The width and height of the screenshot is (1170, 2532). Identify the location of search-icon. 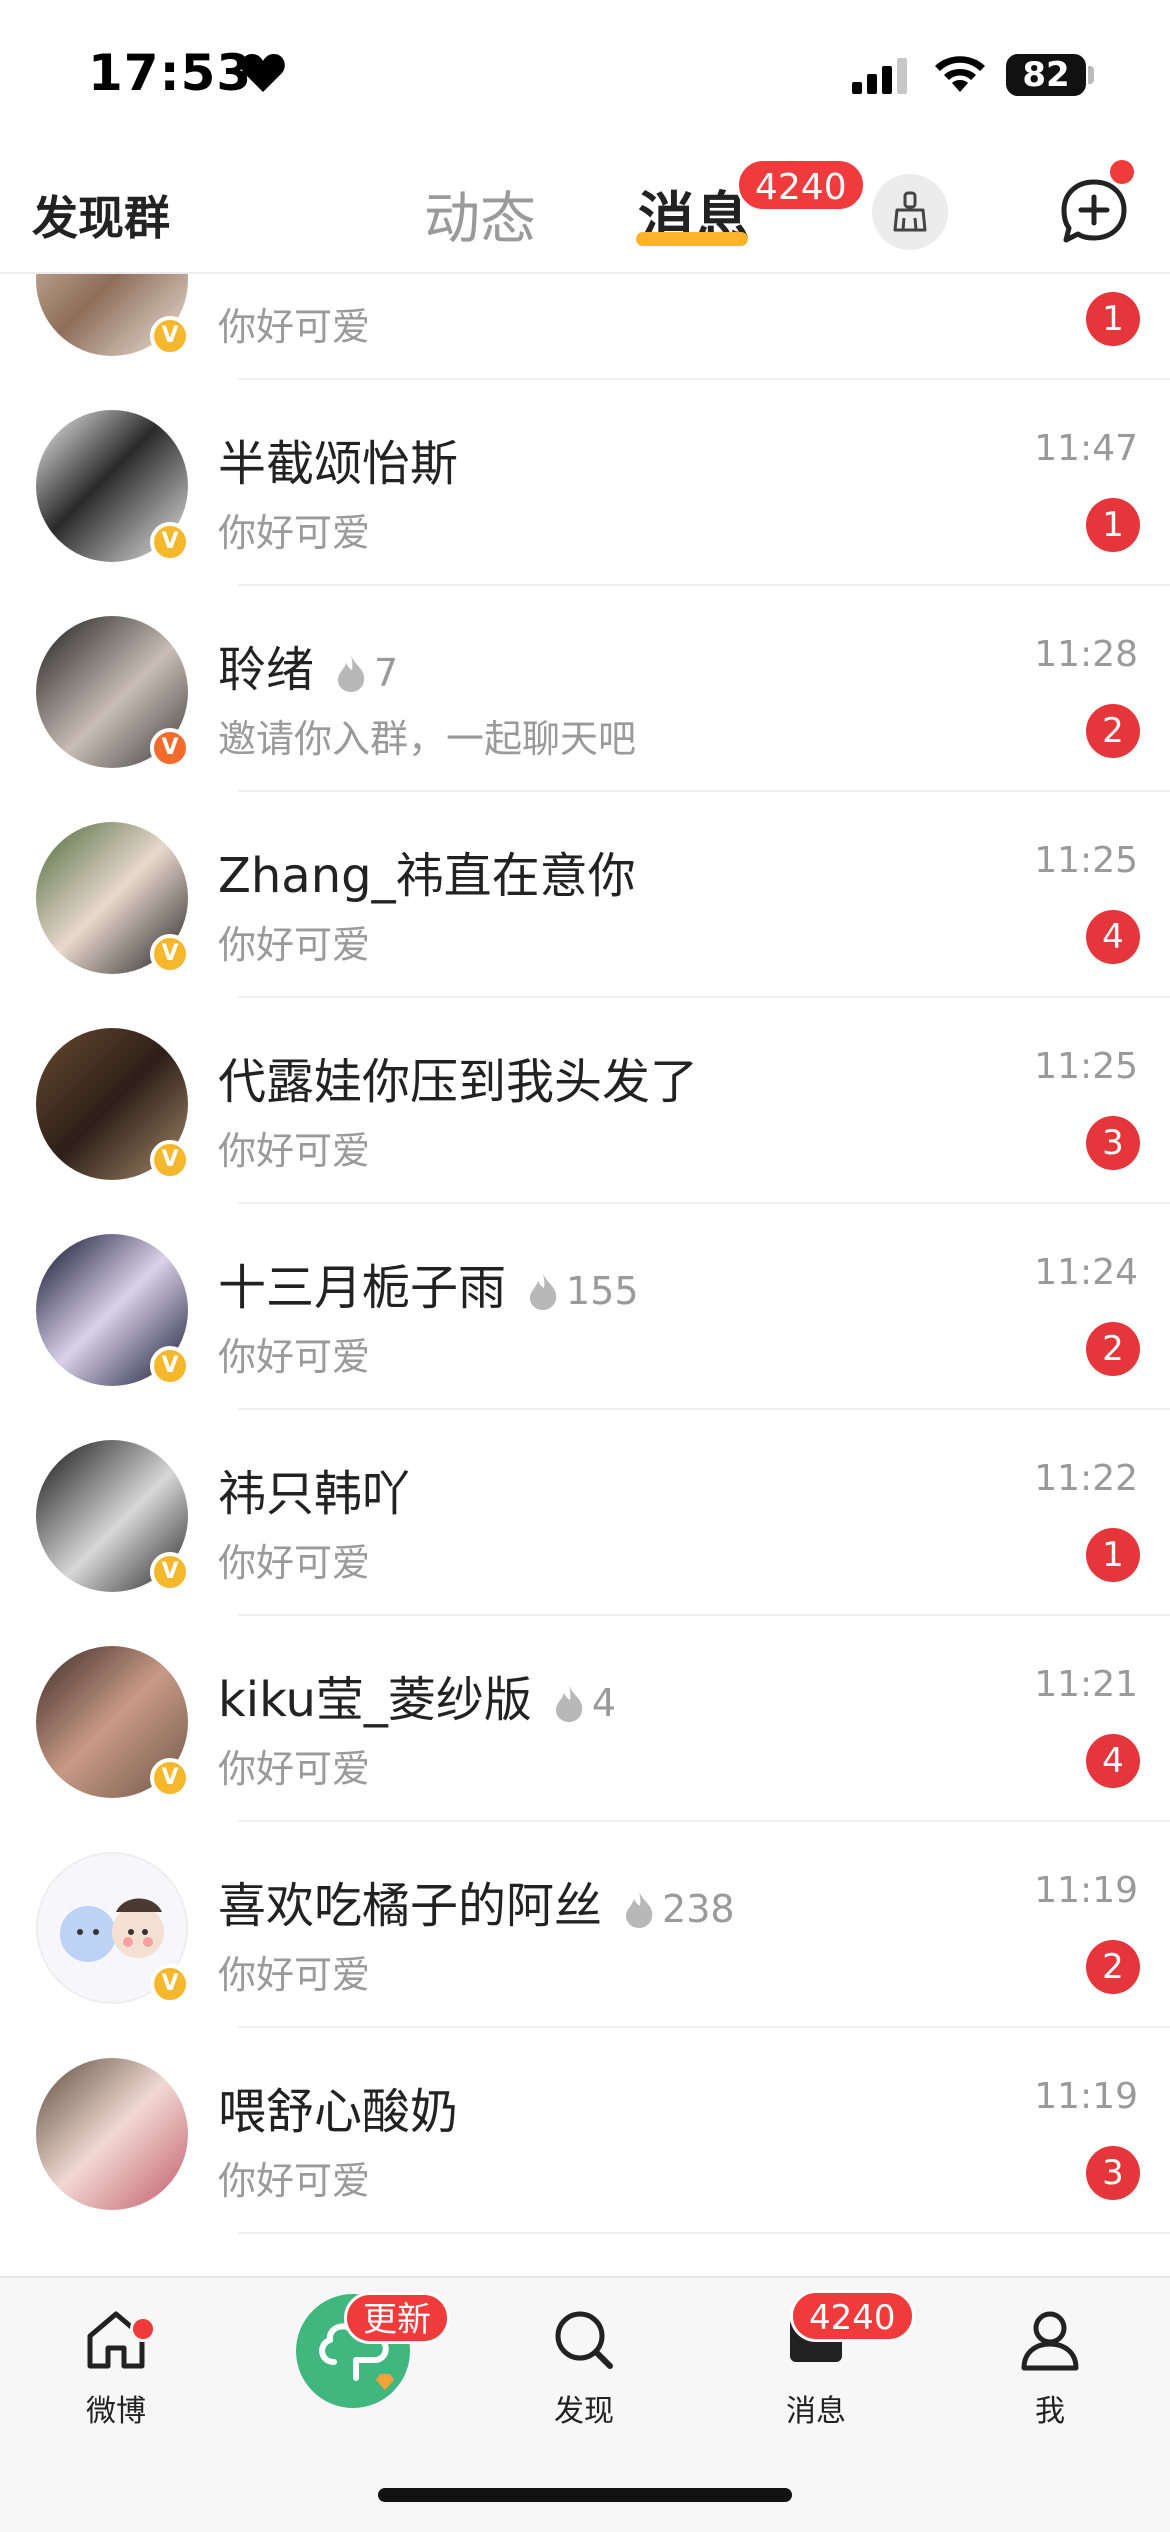
(584, 2340).